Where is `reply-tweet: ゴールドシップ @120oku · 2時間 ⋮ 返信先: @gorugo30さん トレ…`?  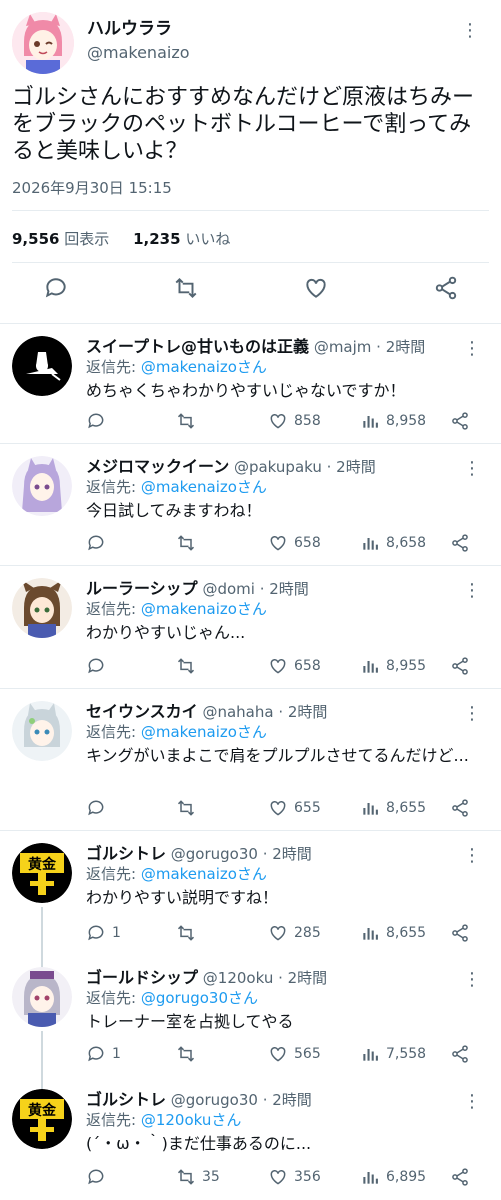 reply-tweet: ゴールドシップ @120oku · 2時間 ⋮ 返信先: @gorugo30さん トレ… is located at coordinates (250, 1022).